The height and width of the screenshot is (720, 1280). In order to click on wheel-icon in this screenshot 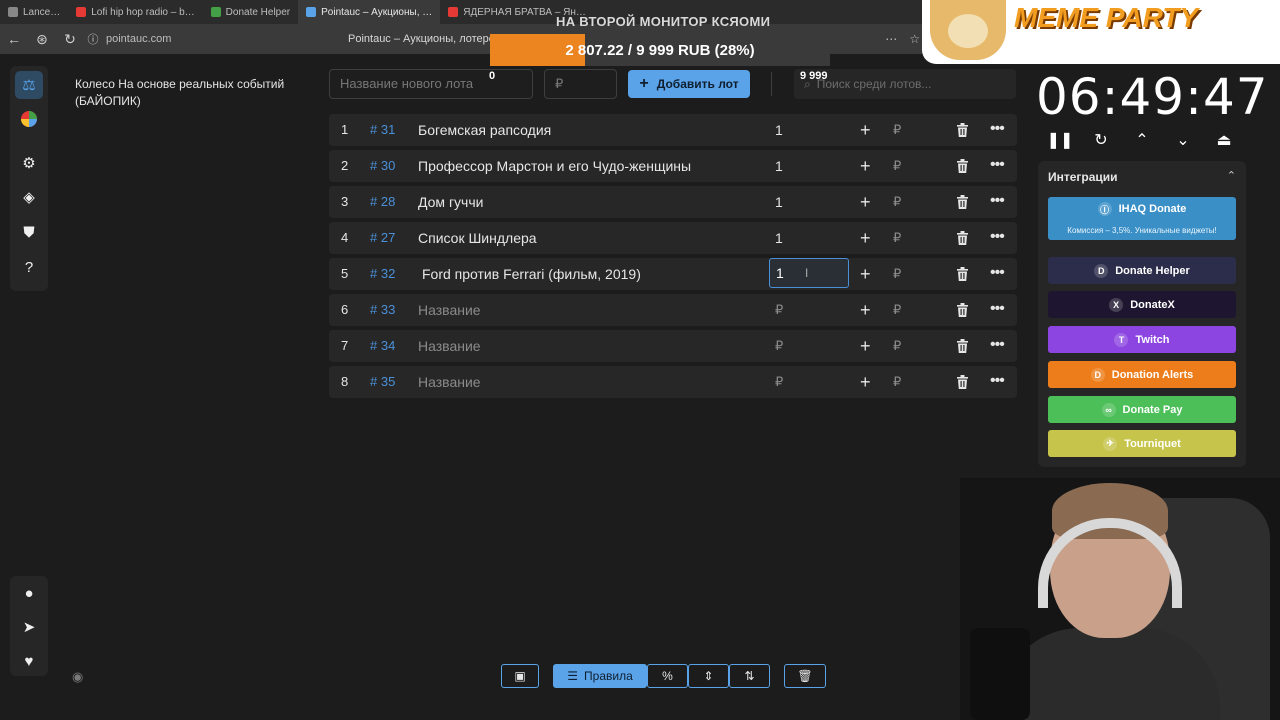, I will do `click(29, 119)`.